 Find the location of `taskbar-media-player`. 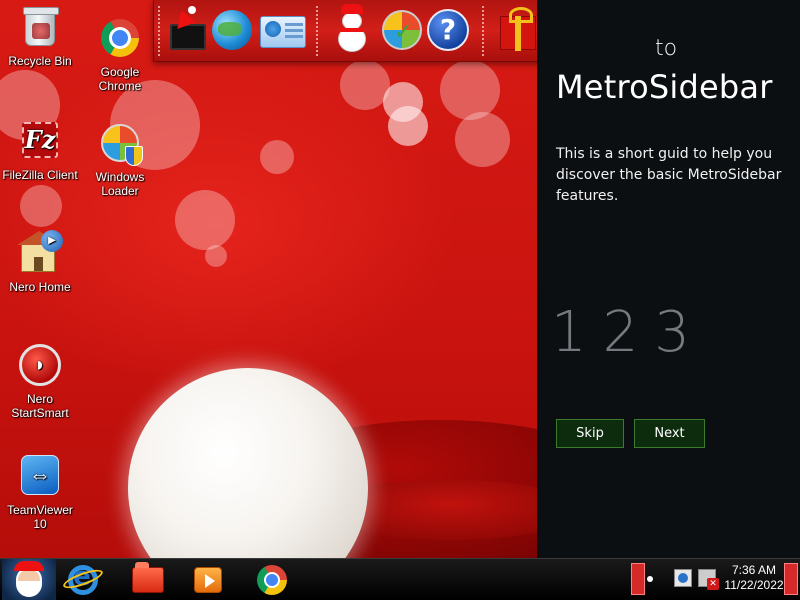

taskbar-media-player is located at coordinates (208, 580).